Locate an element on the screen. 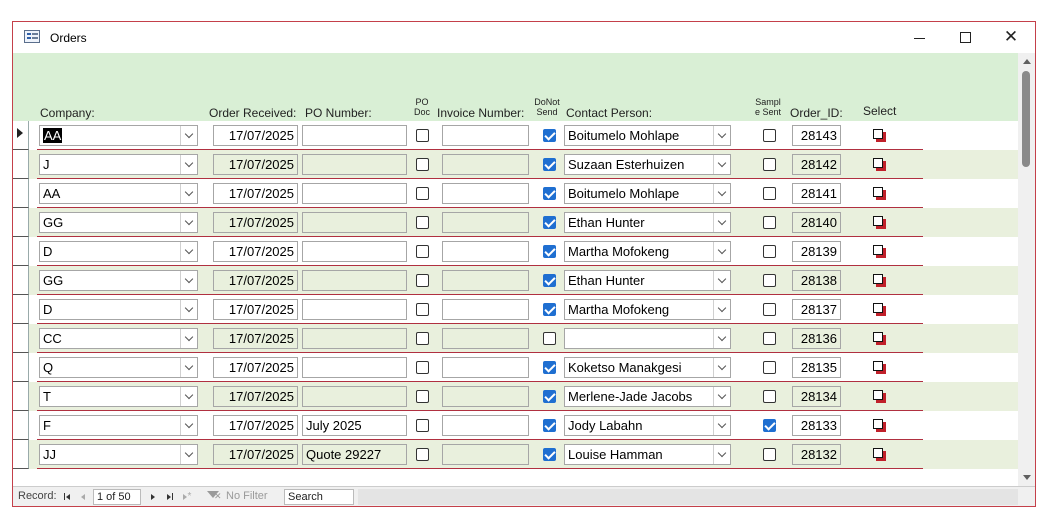  maximize-button is located at coordinates (965, 37).